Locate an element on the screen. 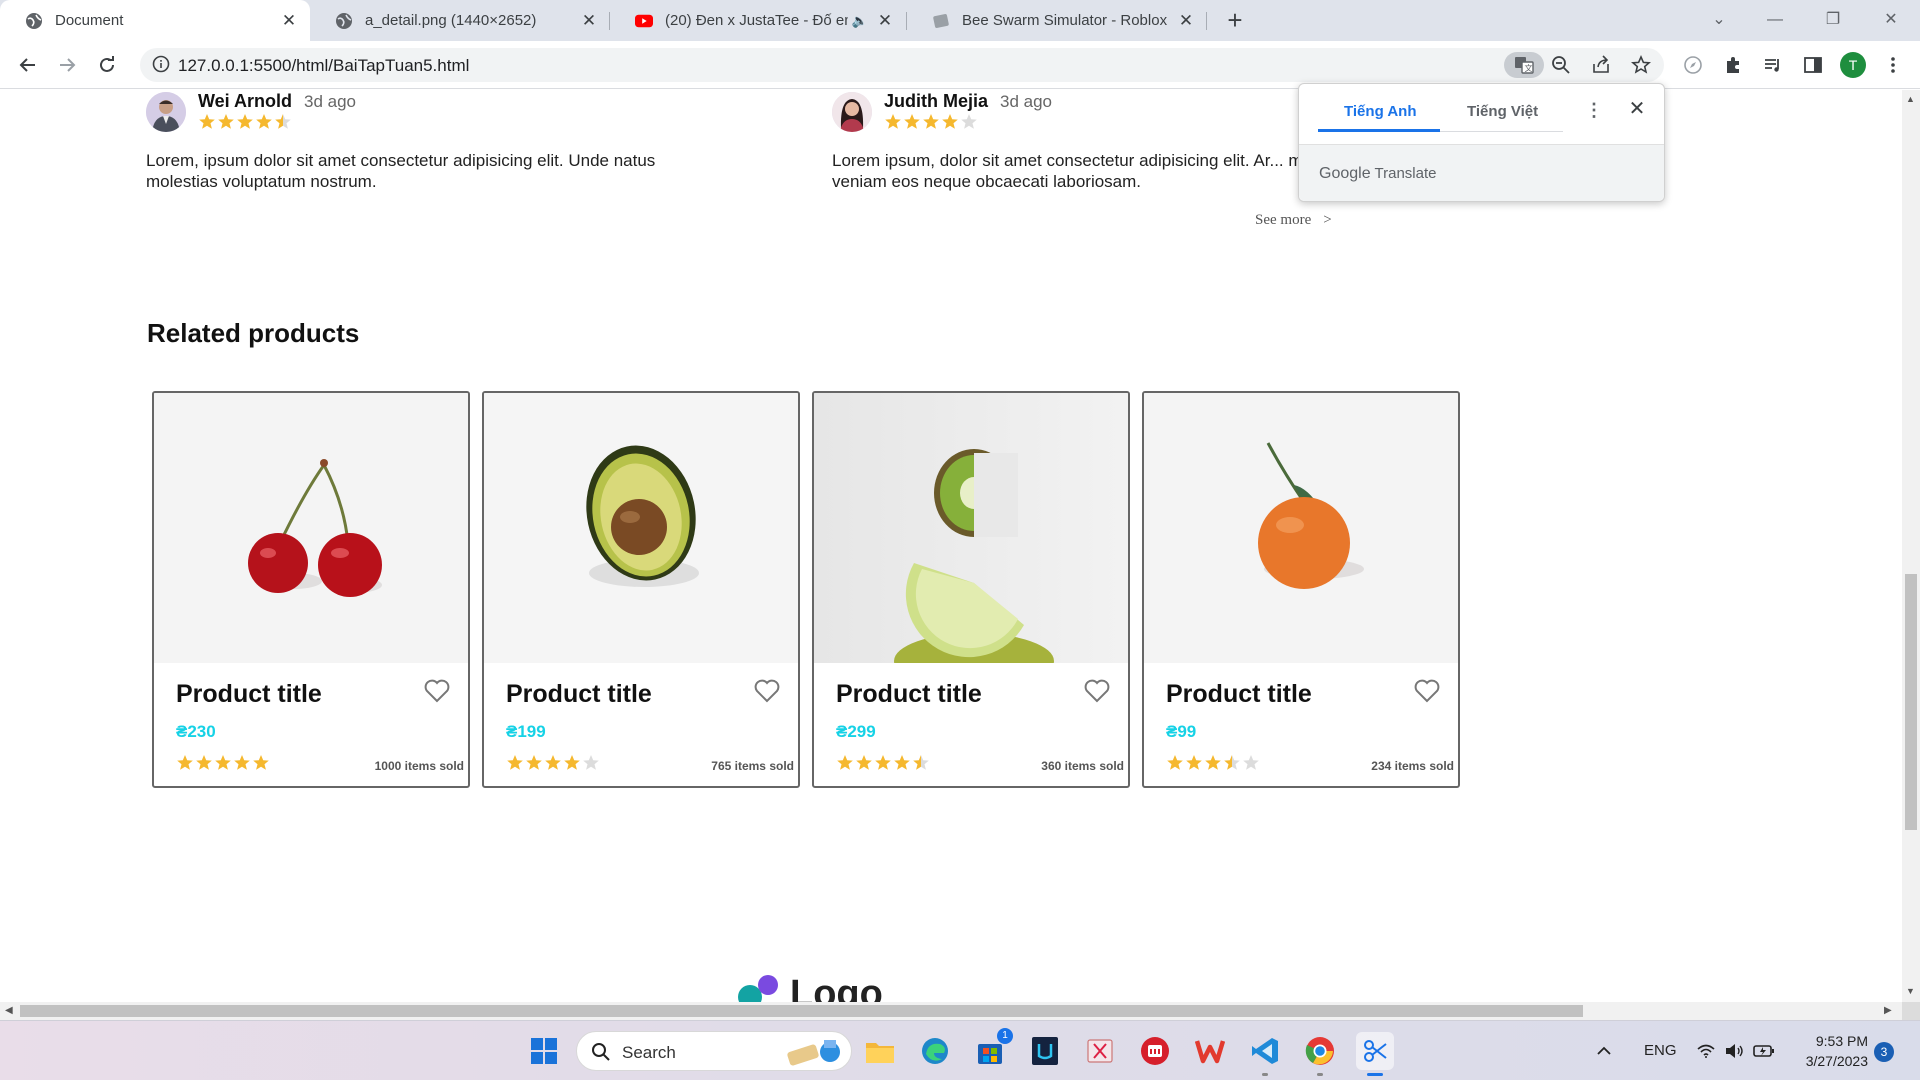  profile-avatar: T is located at coordinates (1853, 65).